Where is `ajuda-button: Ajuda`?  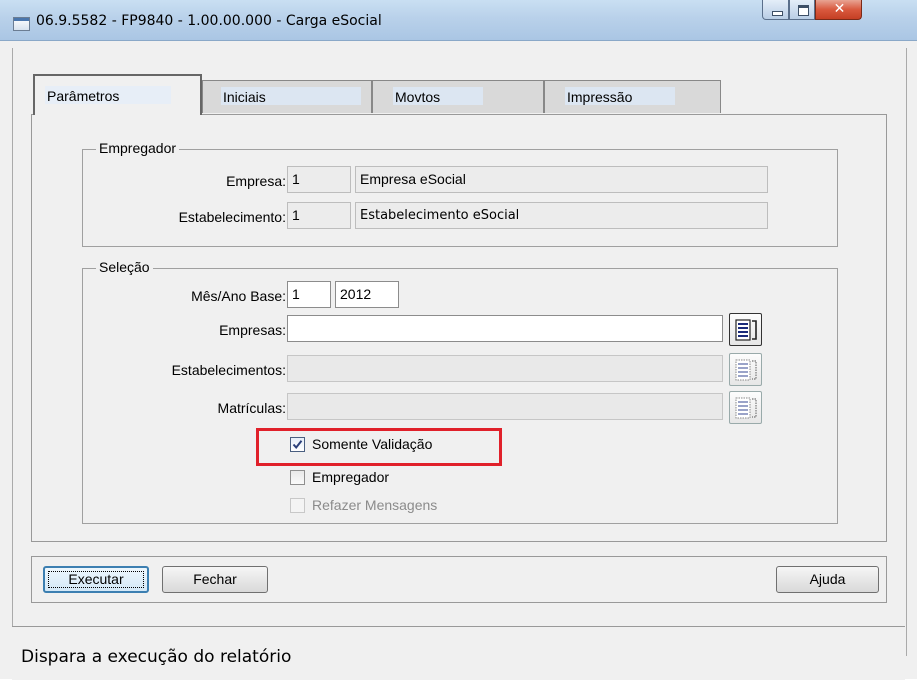 ajuda-button: Ajuda is located at coordinates (827, 579).